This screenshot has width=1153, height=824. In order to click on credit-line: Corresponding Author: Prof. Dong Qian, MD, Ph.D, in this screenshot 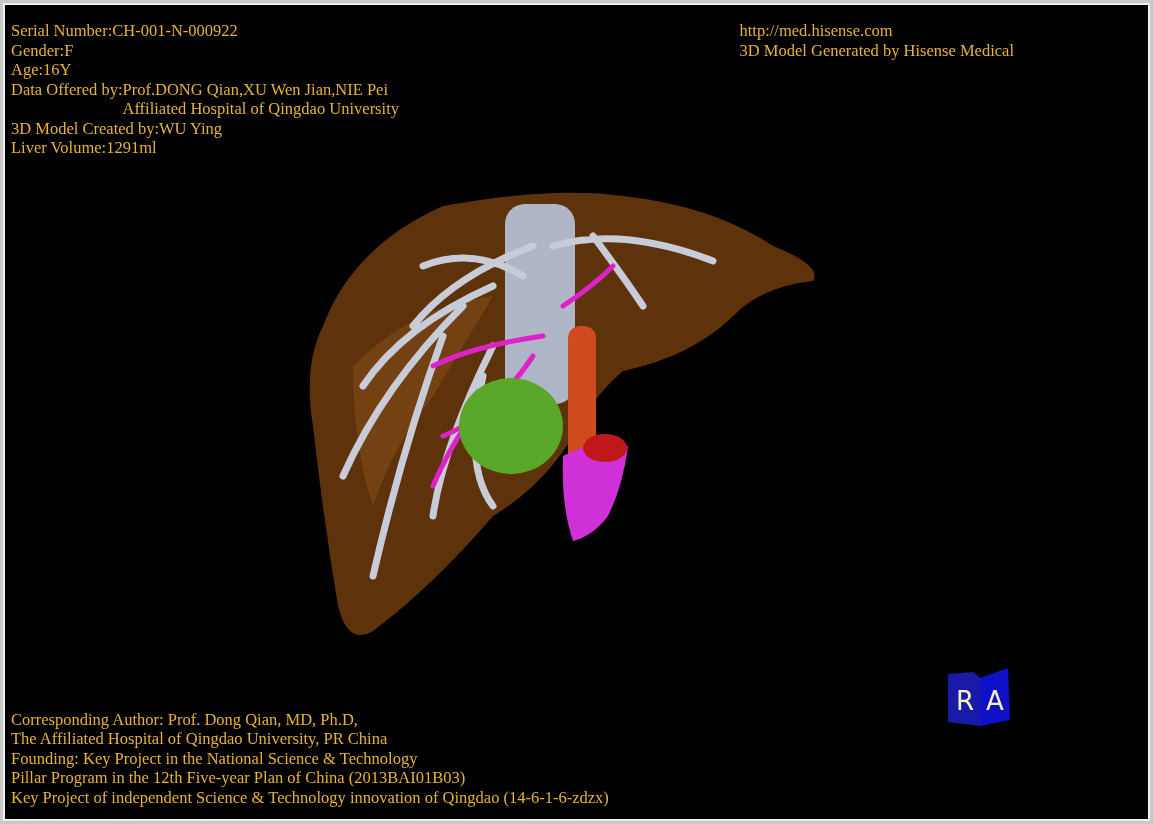, I will do `click(185, 719)`.